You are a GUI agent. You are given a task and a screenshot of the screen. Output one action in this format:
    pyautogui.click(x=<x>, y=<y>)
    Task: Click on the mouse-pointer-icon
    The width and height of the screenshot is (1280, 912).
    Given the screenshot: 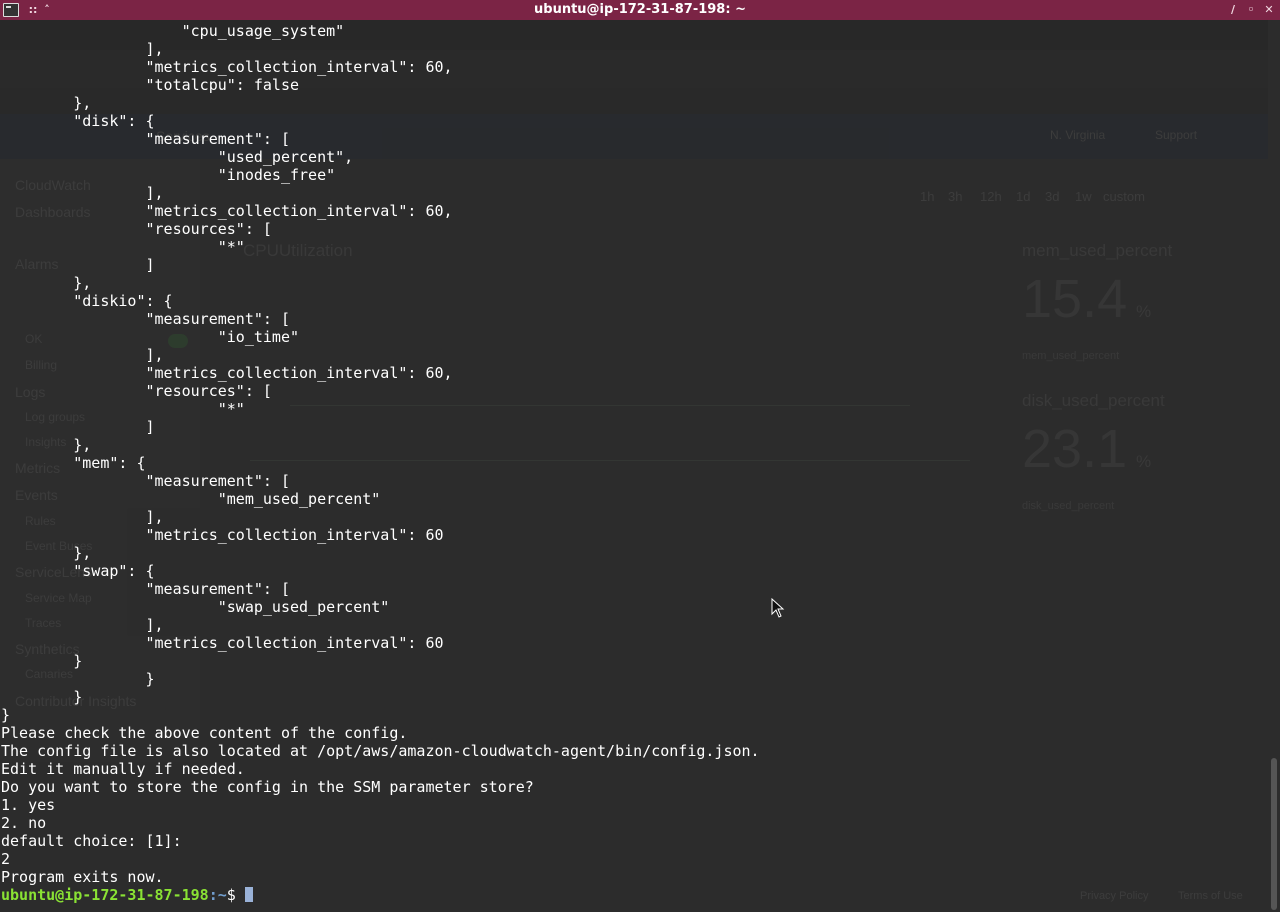 What is the action you would take?
    pyautogui.click(x=778, y=608)
    